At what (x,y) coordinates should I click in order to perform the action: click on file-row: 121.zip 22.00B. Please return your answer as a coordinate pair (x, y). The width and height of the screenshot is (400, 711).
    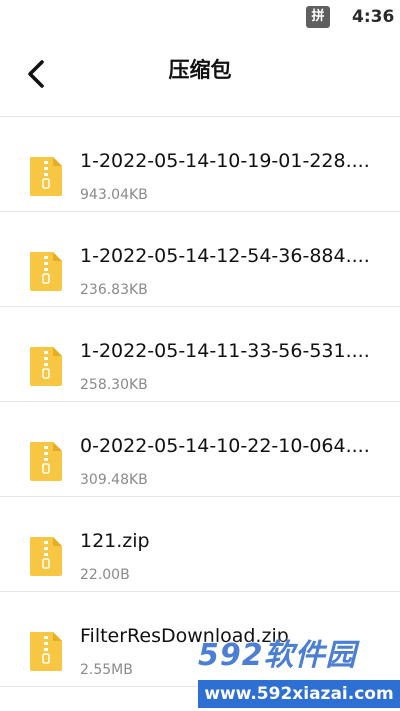
    Looking at the image, I should click on (200, 544).